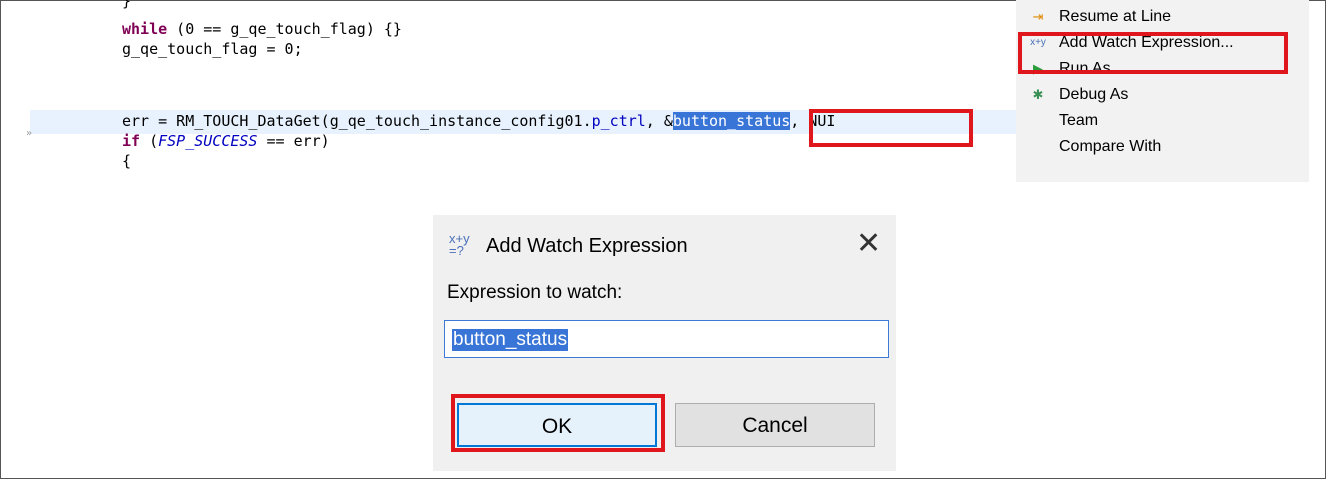  I want to click on menu-item-label: Debug As, so click(1094, 94).